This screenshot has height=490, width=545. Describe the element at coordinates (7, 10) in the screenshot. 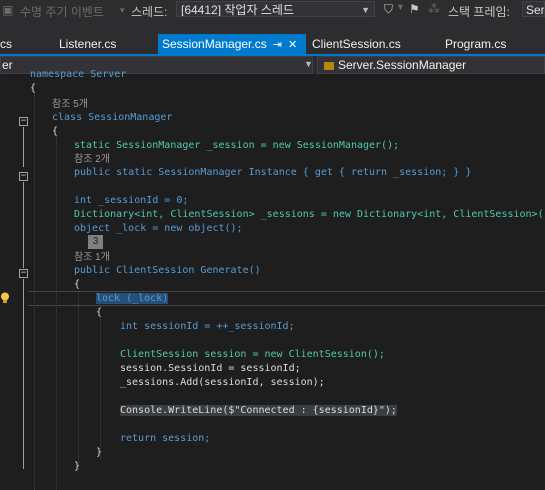

I see `lifecycle-icon: ▣` at that location.